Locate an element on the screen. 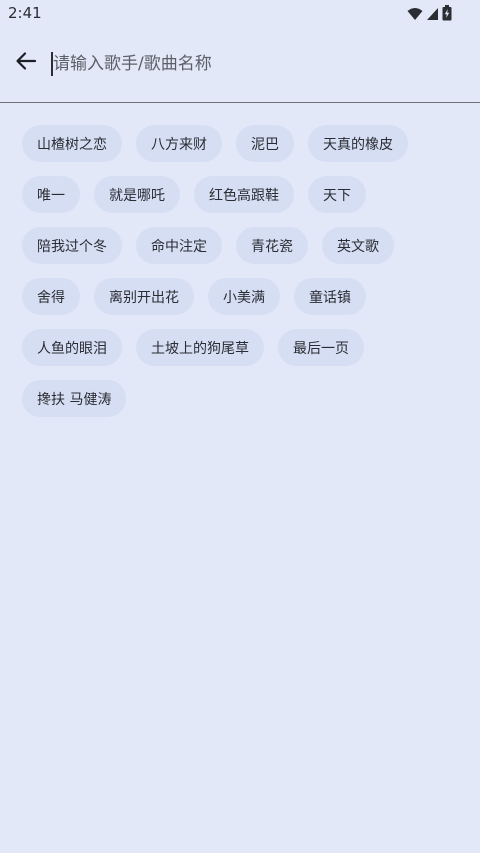  cell-signal-icon is located at coordinates (432, 15).